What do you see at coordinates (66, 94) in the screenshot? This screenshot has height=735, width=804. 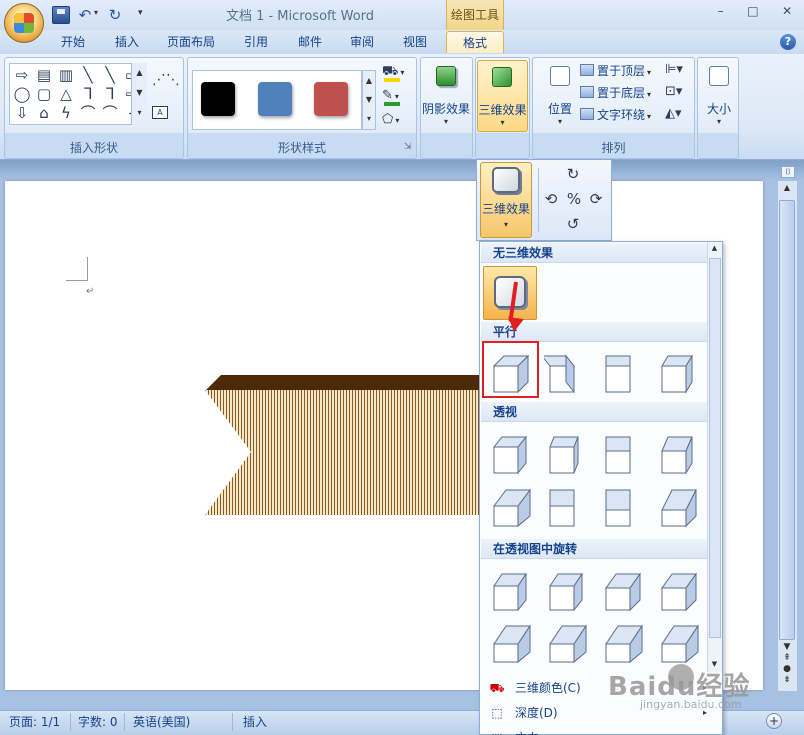 I see `shape-triangle-icon: △` at bounding box center [66, 94].